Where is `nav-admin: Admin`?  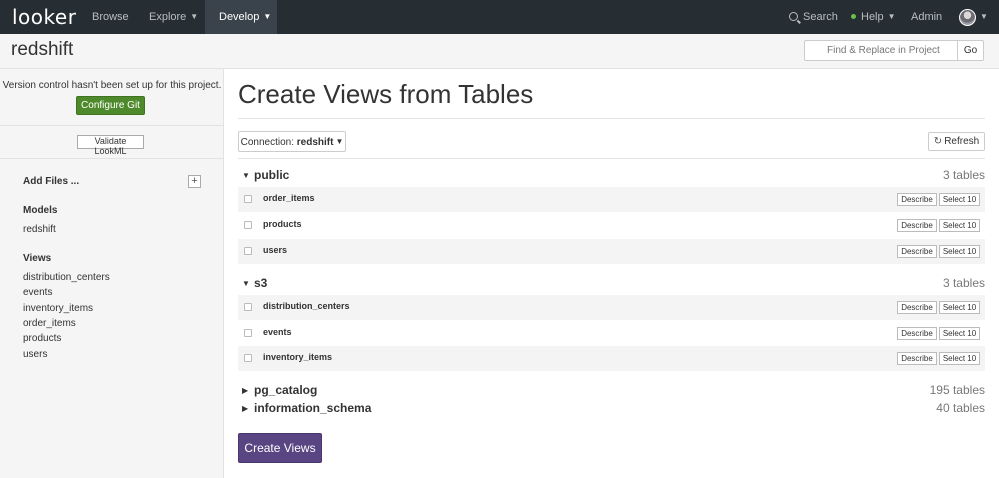
nav-admin: Admin is located at coordinates (926, 17).